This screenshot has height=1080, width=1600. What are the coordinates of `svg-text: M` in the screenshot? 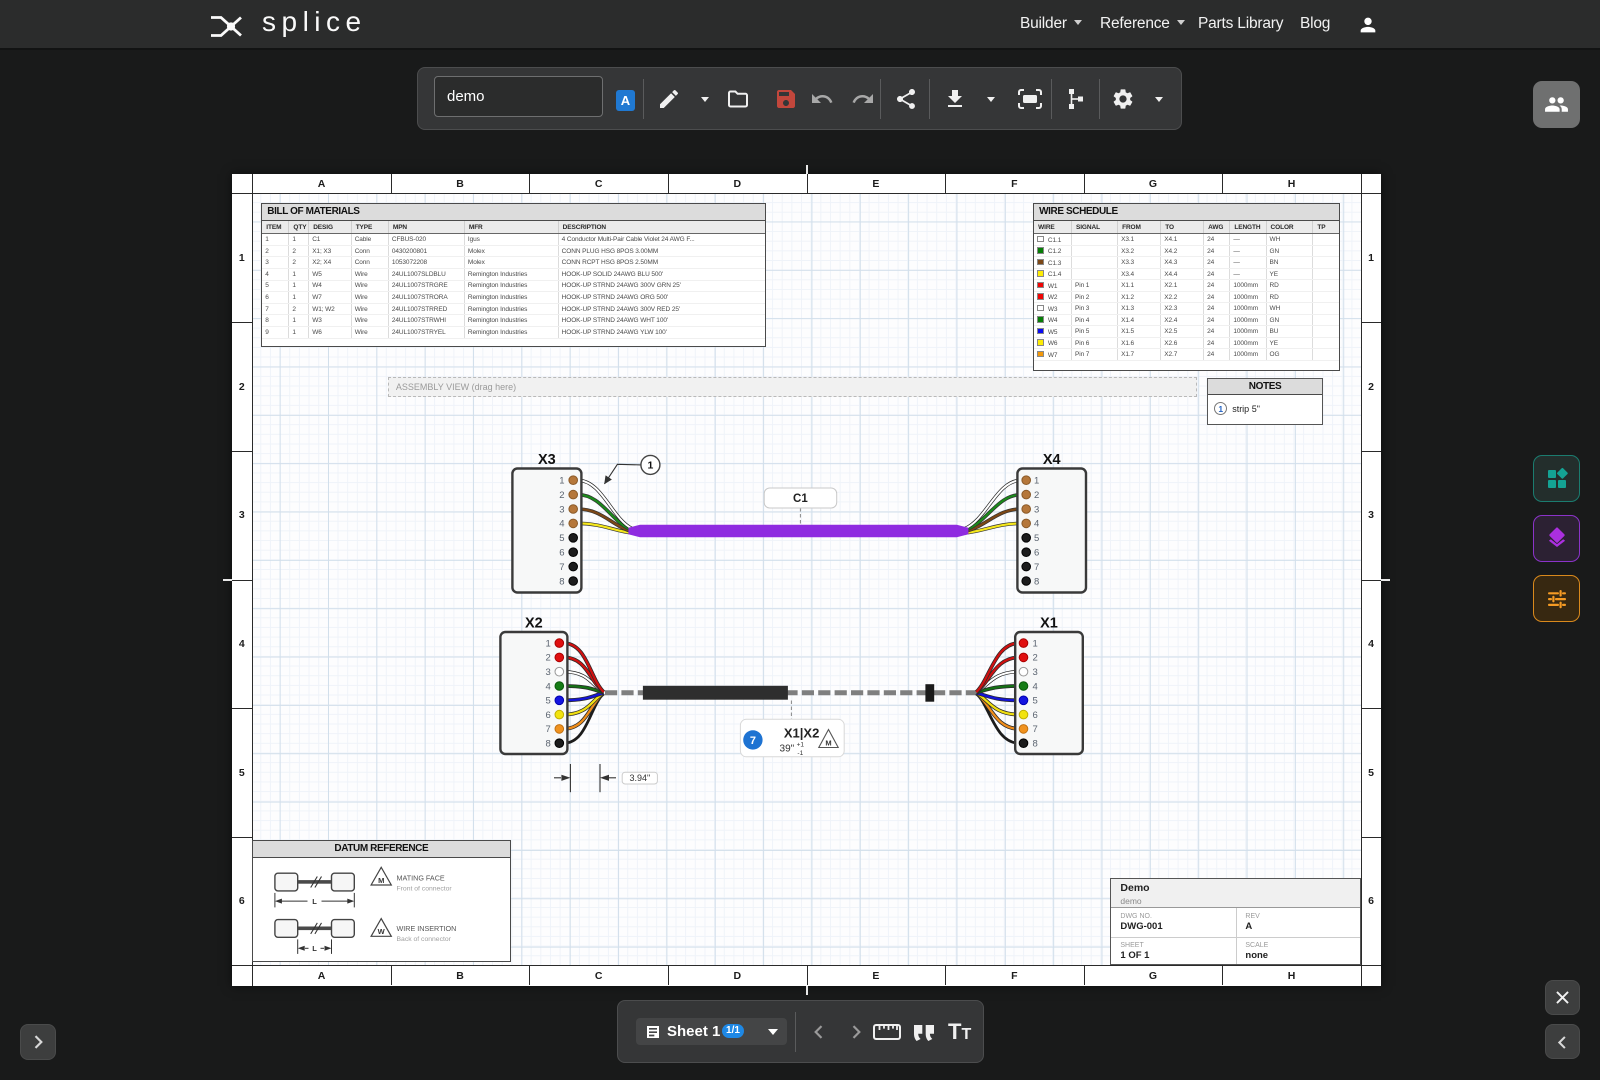 It's located at (828, 742).